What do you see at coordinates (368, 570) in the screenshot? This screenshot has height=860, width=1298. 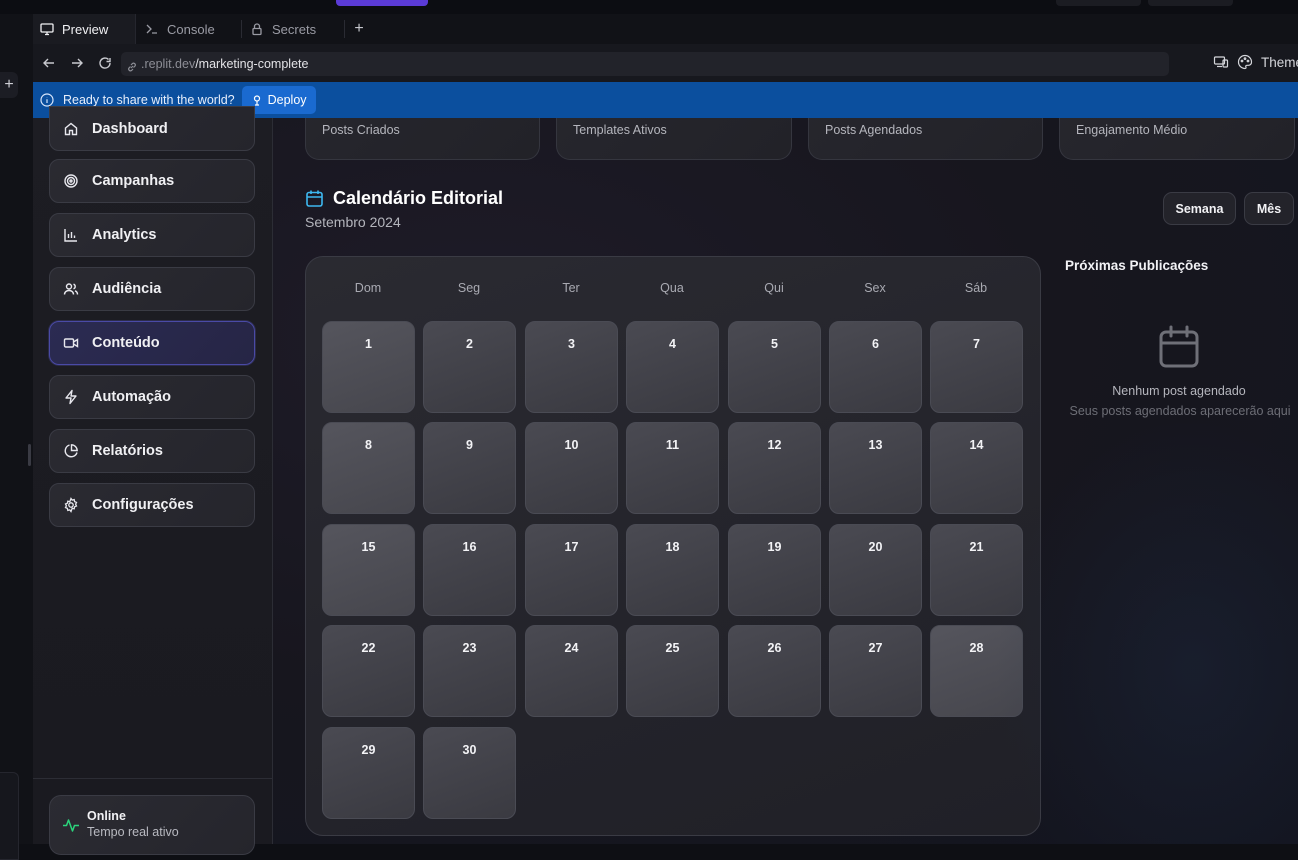 I see `calendar-day: 15` at bounding box center [368, 570].